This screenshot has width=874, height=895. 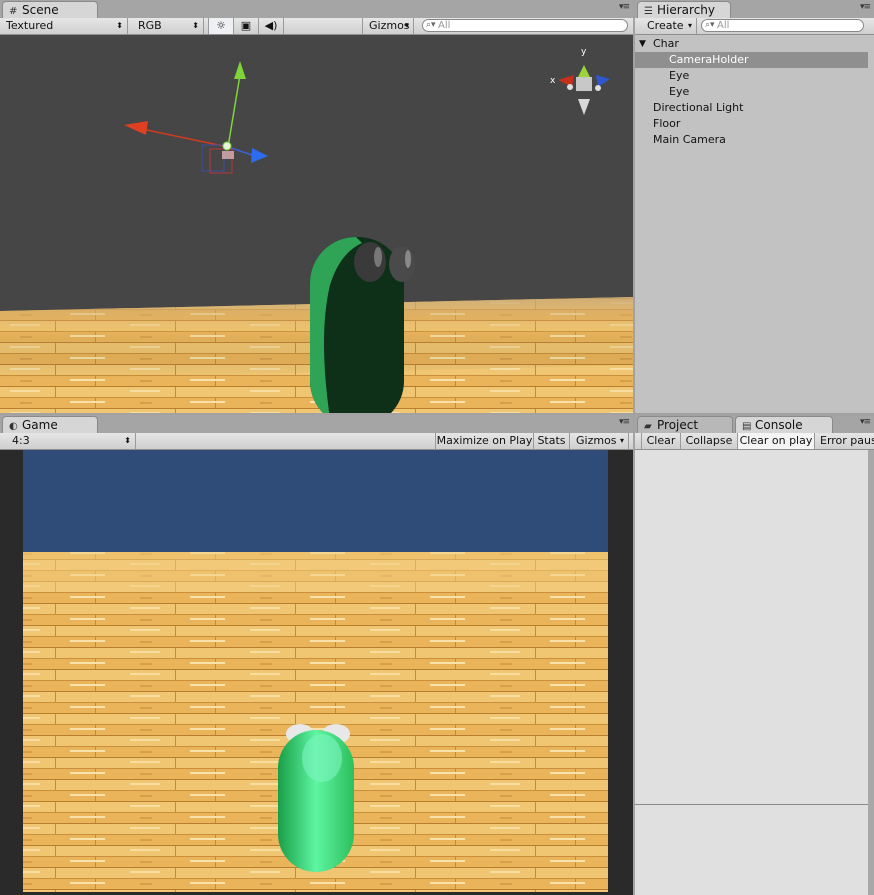 I want to click on scene-search-input: ⌕▾ All, so click(x=525, y=25).